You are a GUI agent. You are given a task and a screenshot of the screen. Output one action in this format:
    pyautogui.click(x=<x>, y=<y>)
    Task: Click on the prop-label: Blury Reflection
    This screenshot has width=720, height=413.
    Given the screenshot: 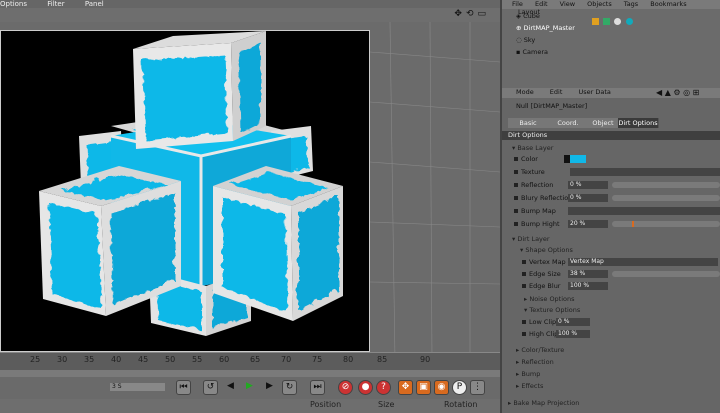 What is the action you would take?
    pyautogui.click(x=547, y=198)
    